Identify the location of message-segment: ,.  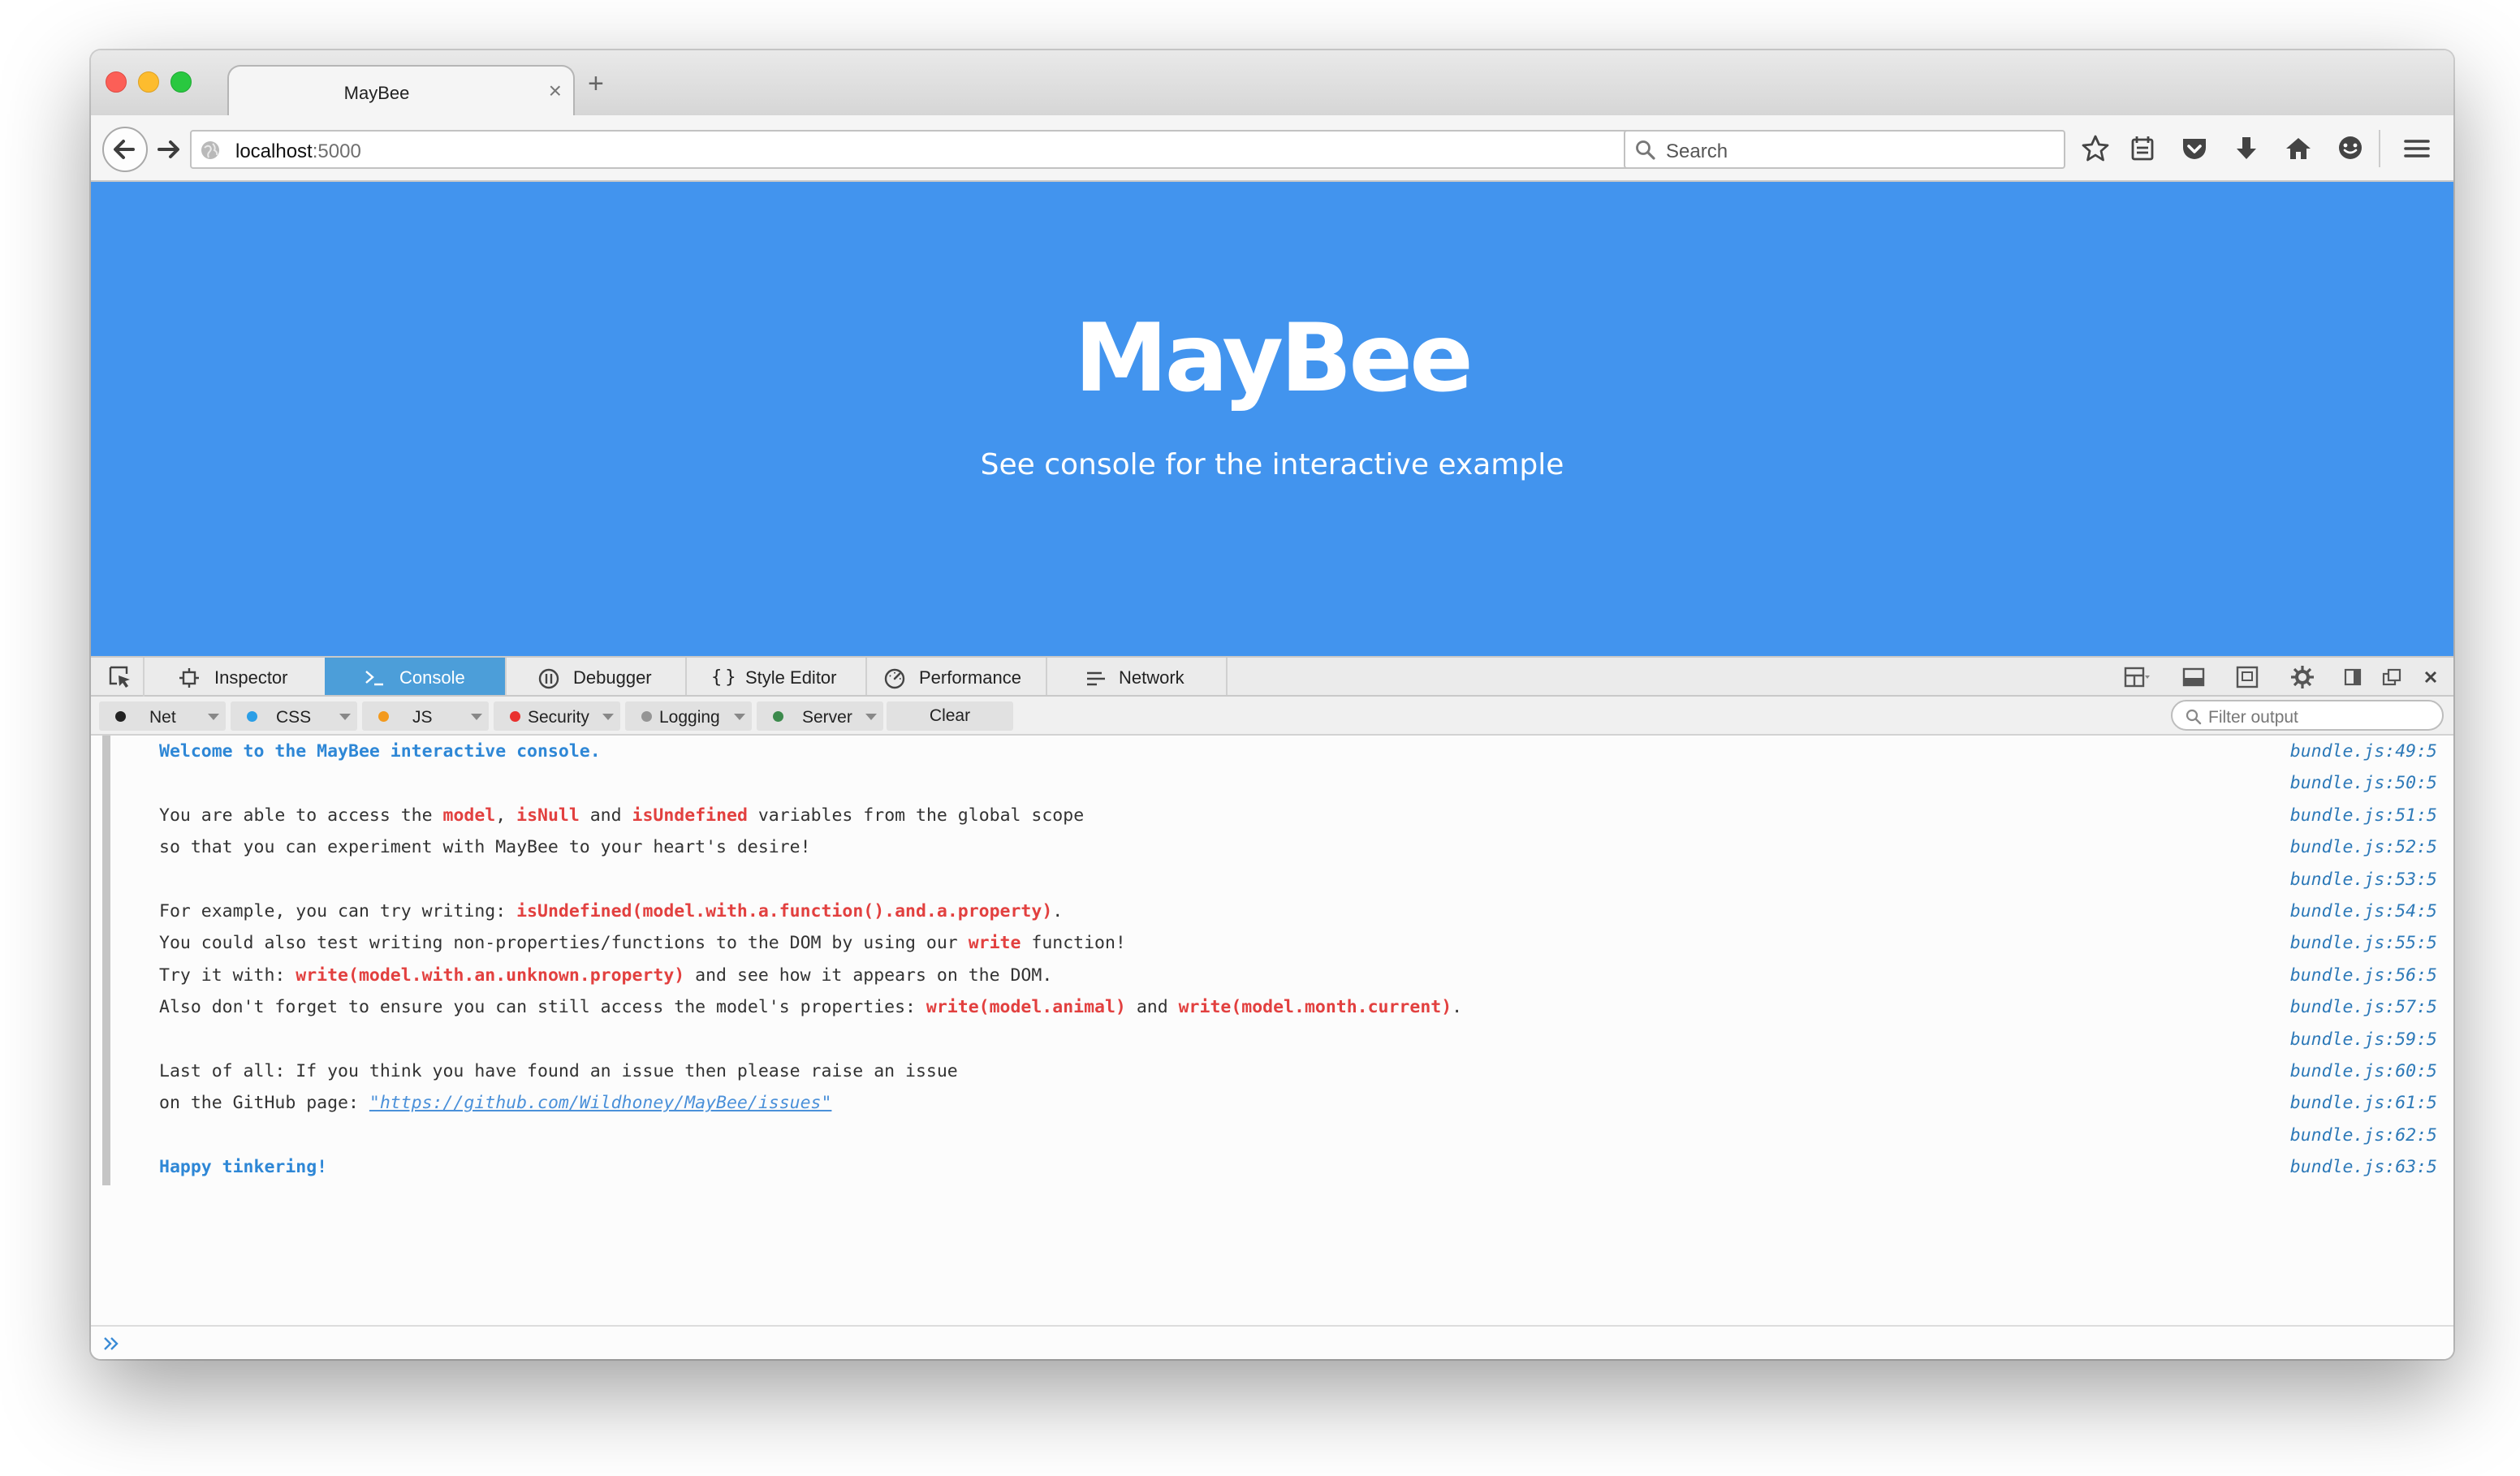
(506, 816).